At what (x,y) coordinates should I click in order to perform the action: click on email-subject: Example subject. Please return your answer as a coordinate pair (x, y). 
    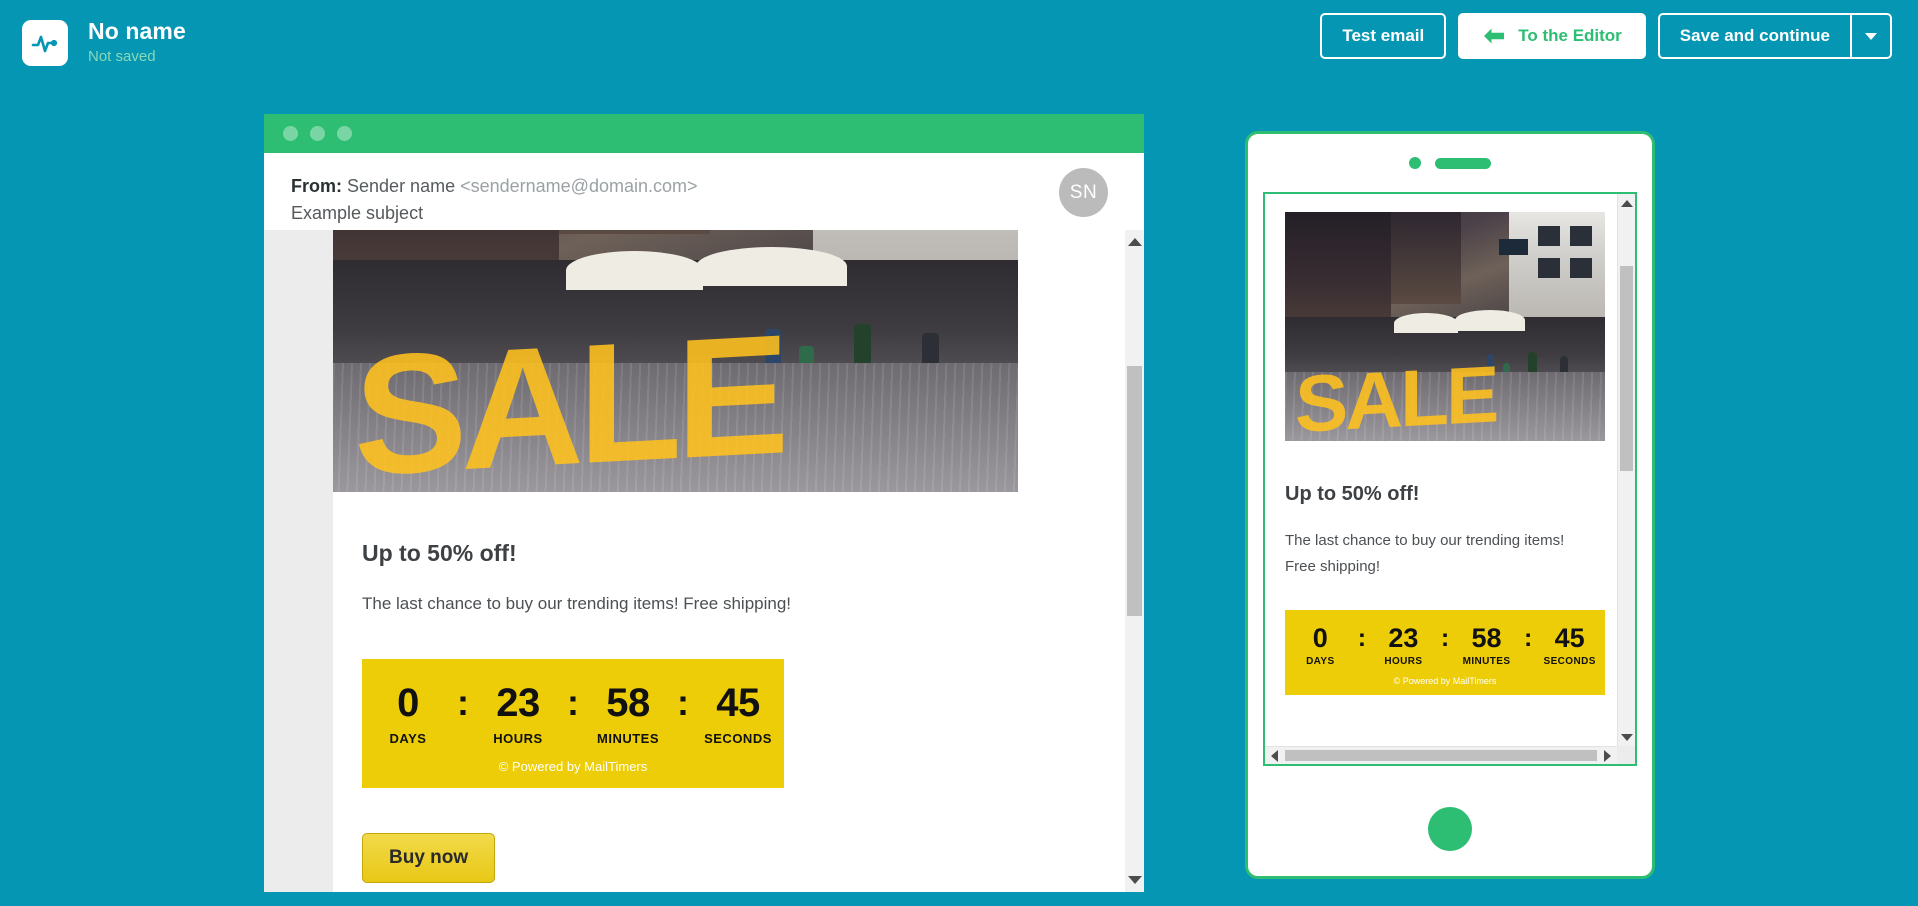
    Looking at the image, I should click on (357, 213).